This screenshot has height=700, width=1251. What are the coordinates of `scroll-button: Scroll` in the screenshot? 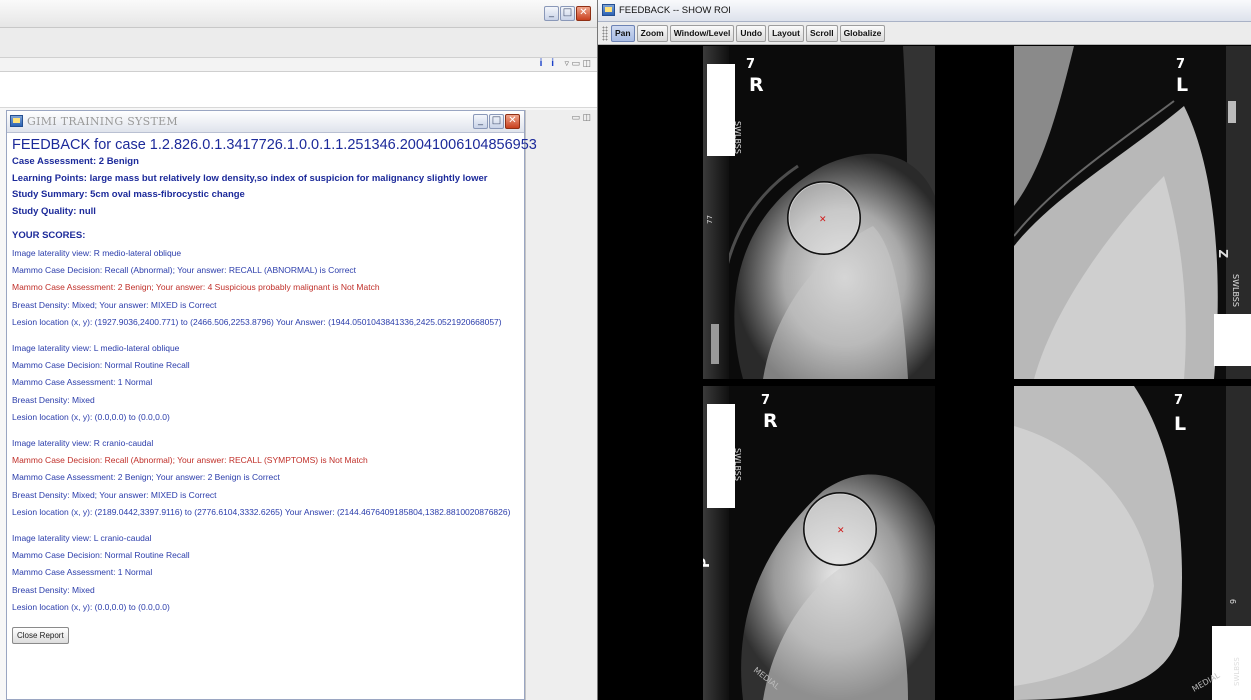 It's located at (821, 33).